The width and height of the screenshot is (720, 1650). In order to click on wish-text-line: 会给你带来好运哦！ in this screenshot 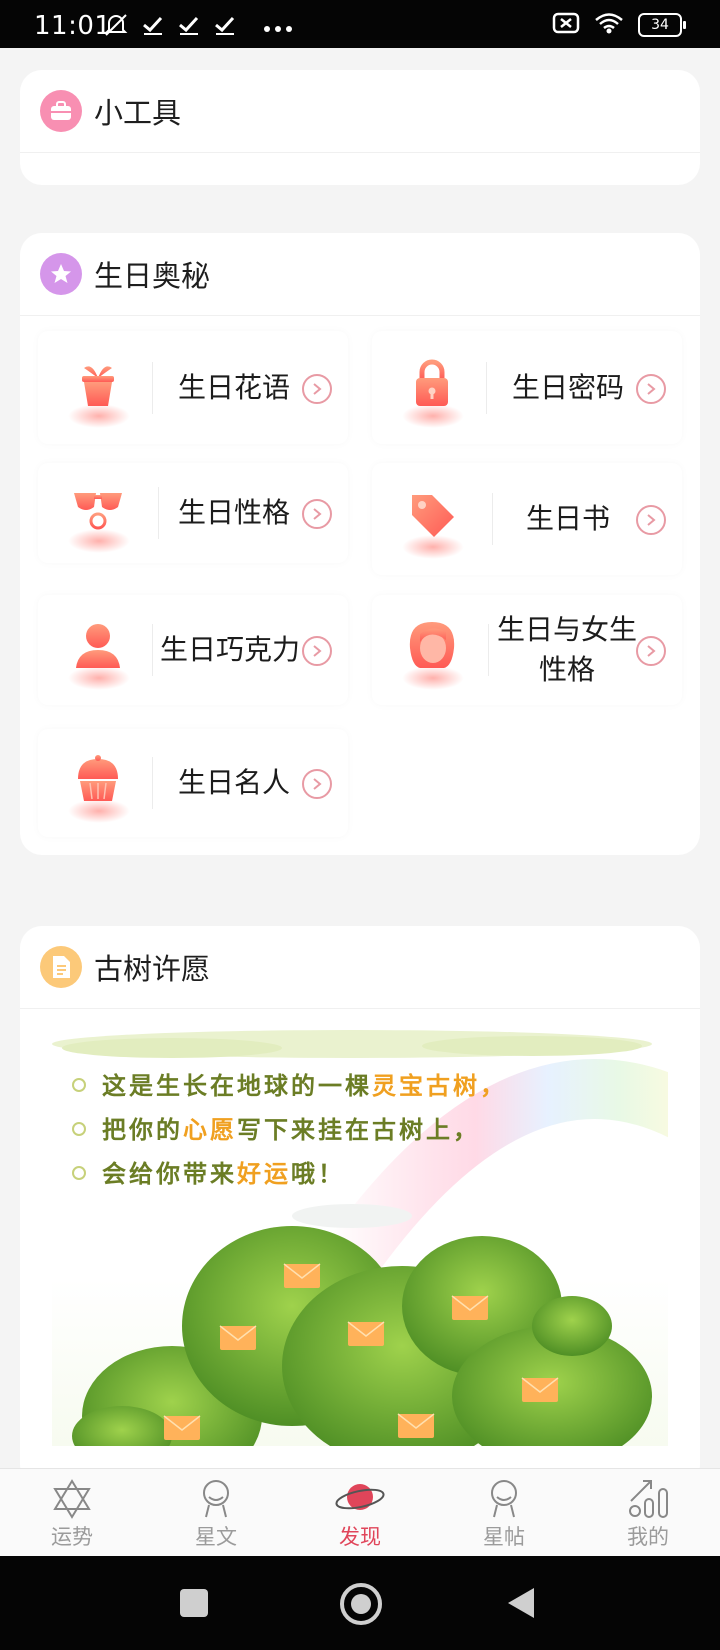, I will do `click(223, 1173)`.